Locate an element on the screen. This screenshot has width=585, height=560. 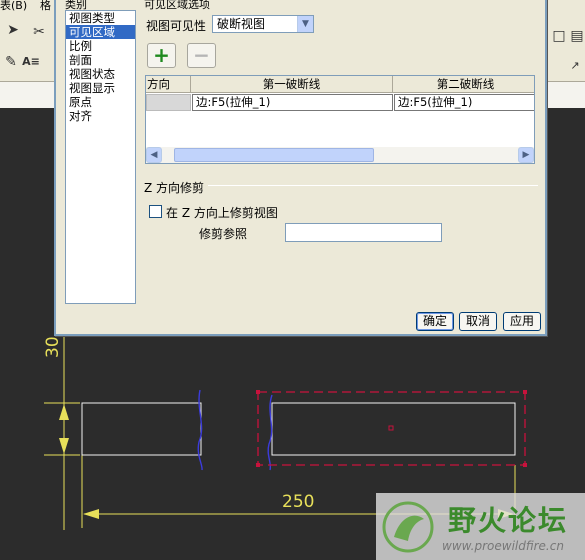
z-clip-legend: Z 方向修剪 is located at coordinates (176, 187).